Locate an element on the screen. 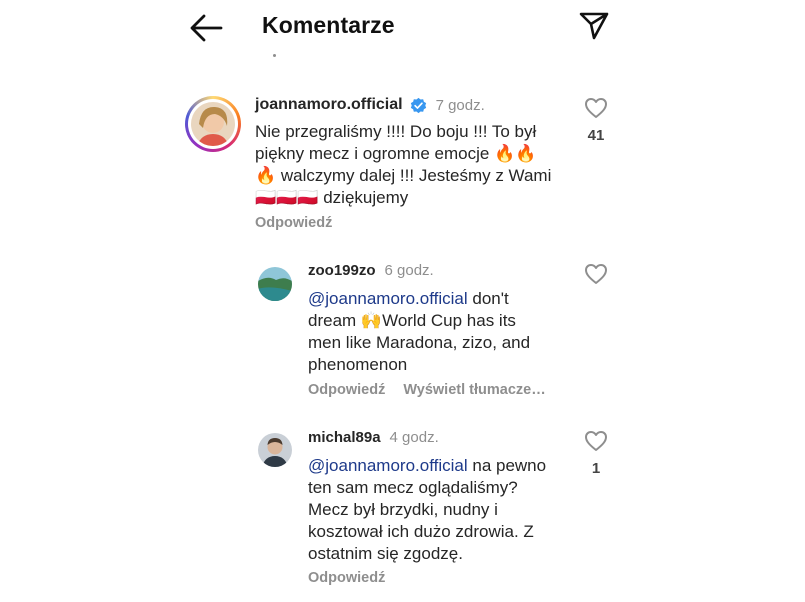 The image size is (805, 602). comment-username: michal89a is located at coordinates (344, 437).